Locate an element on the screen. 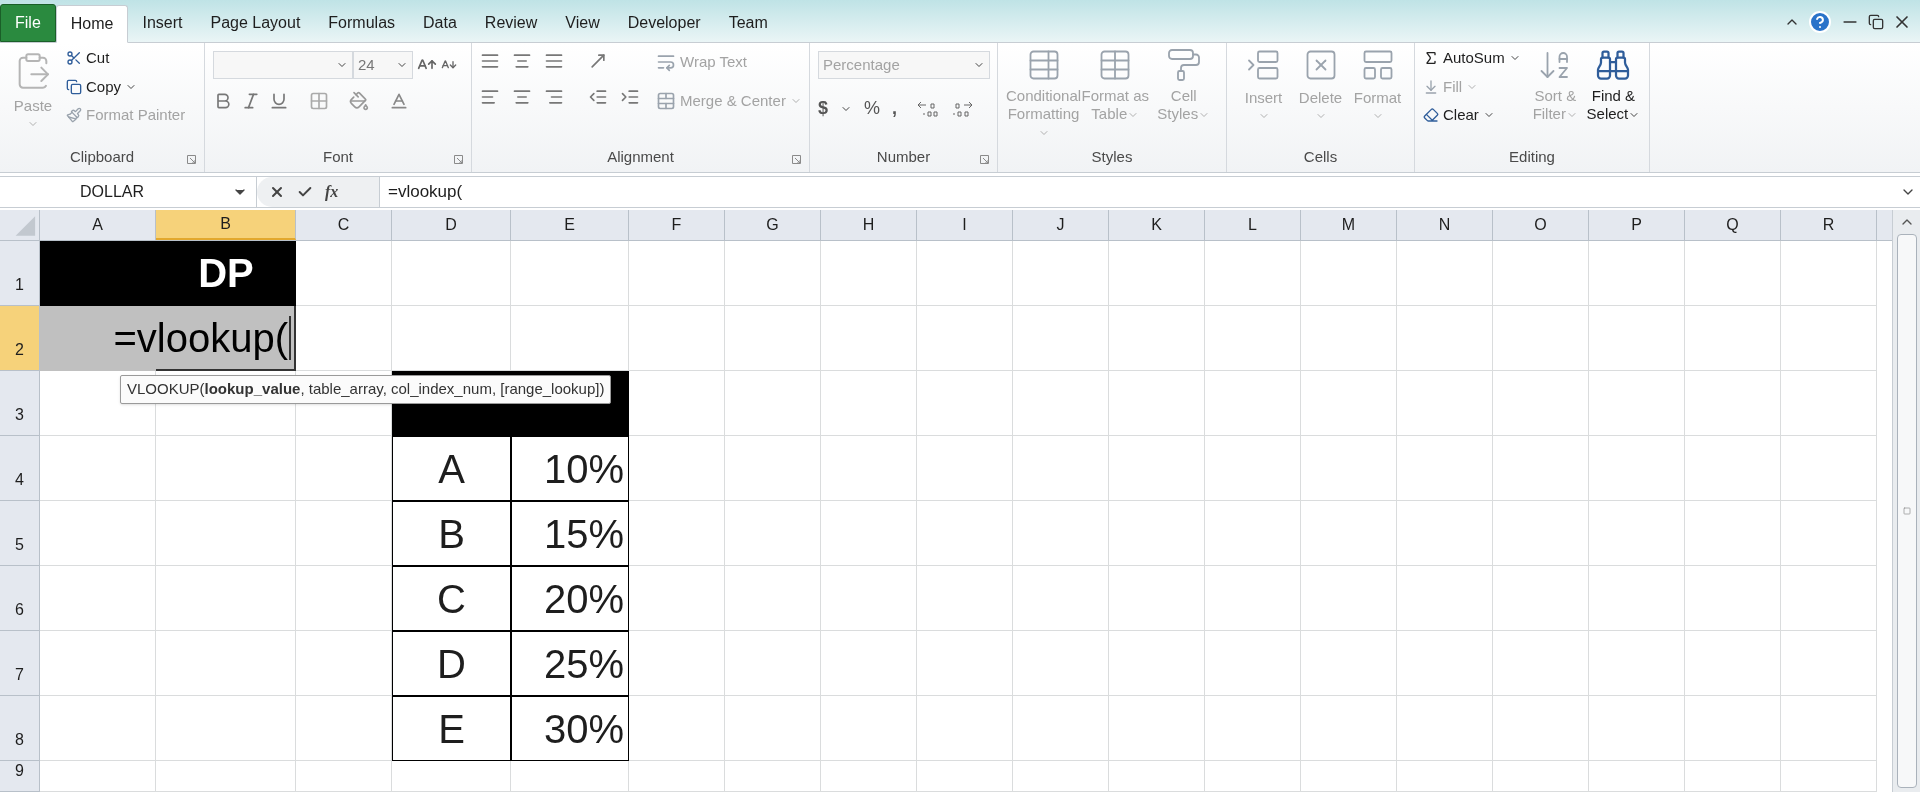 Image resolution: width=1920 pixels, height=792 pixels. clear-button: Clear is located at coordinates (1472, 115).